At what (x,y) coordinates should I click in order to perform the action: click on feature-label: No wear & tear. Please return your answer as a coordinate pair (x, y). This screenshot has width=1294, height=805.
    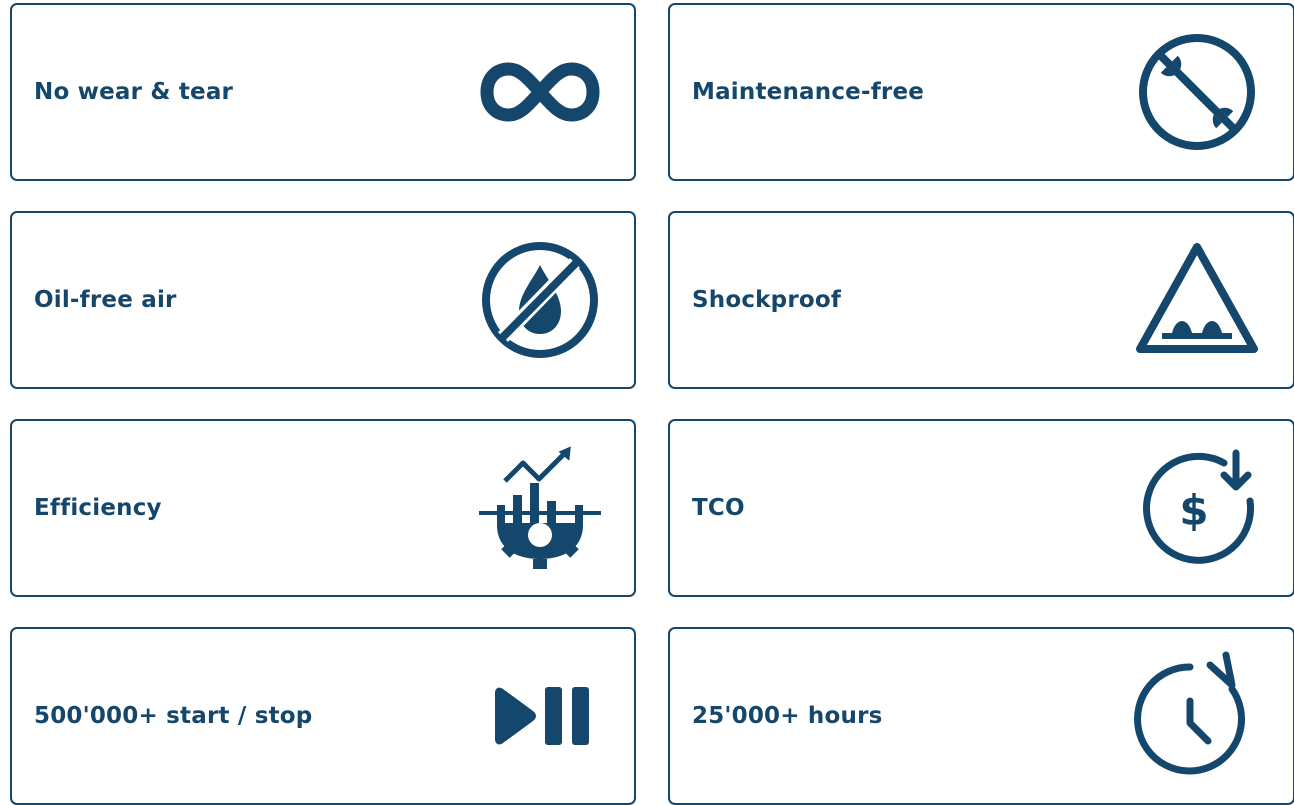
    Looking at the image, I should click on (134, 92).